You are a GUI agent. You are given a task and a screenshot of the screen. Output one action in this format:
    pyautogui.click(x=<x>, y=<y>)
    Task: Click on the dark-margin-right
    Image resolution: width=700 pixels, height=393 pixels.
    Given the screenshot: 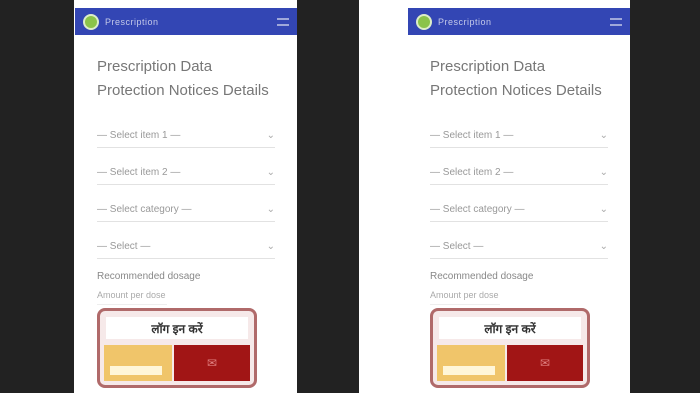 What is the action you would take?
    pyautogui.click(x=665, y=196)
    